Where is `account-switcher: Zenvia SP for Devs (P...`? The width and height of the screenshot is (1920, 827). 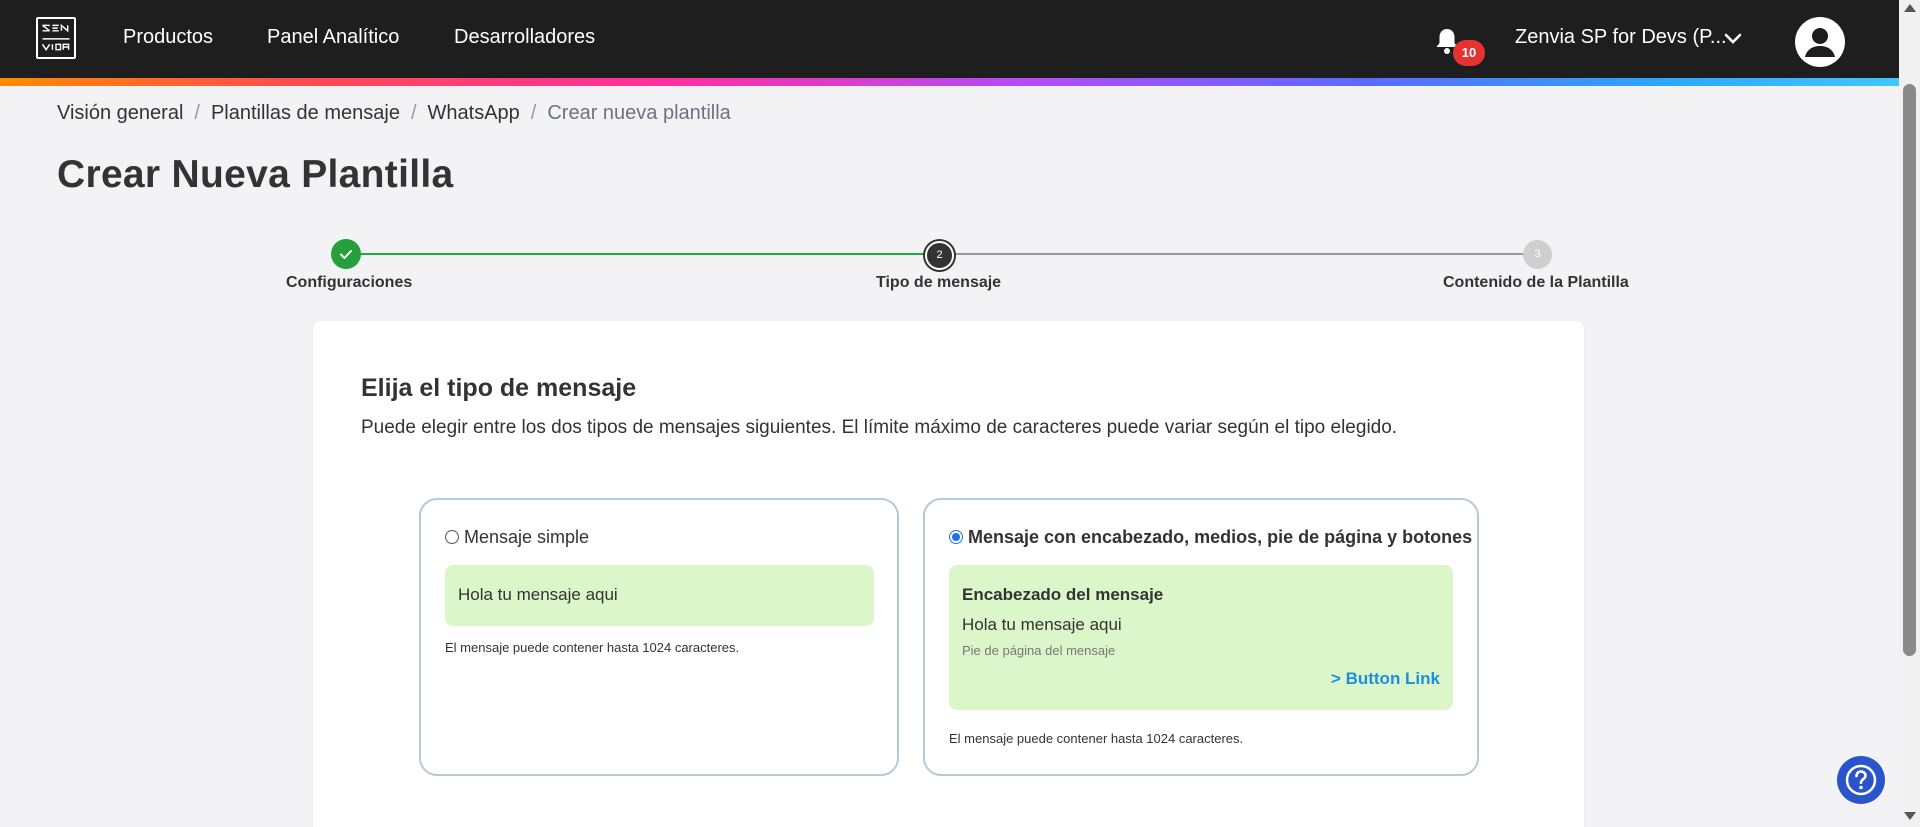 account-switcher: Zenvia SP for Devs (P... is located at coordinates (1621, 37).